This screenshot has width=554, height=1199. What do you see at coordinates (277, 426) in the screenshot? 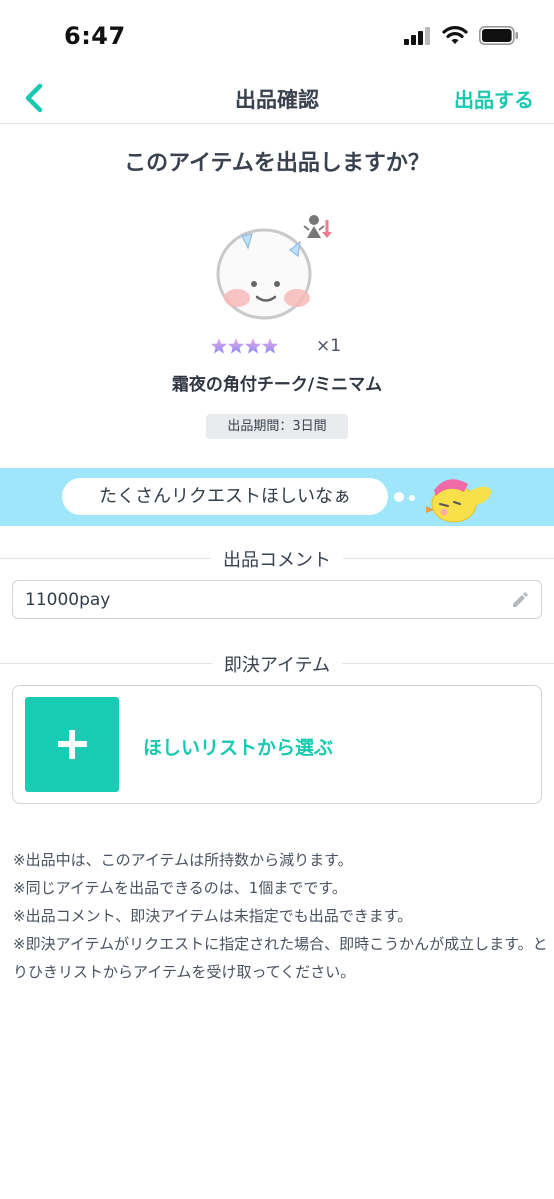
I see `period-badge: 出品期間：3日間` at bounding box center [277, 426].